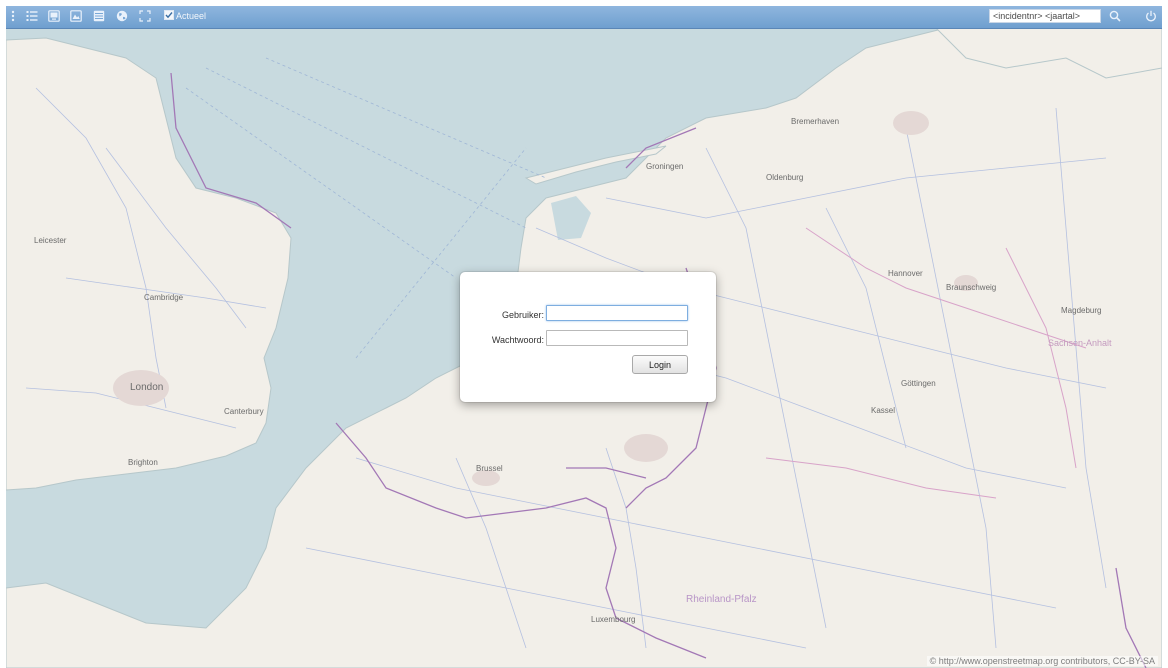 The width and height of the screenshot is (1168, 668). Describe the element at coordinates (76, 16) in the screenshot. I see `image-icon` at that location.